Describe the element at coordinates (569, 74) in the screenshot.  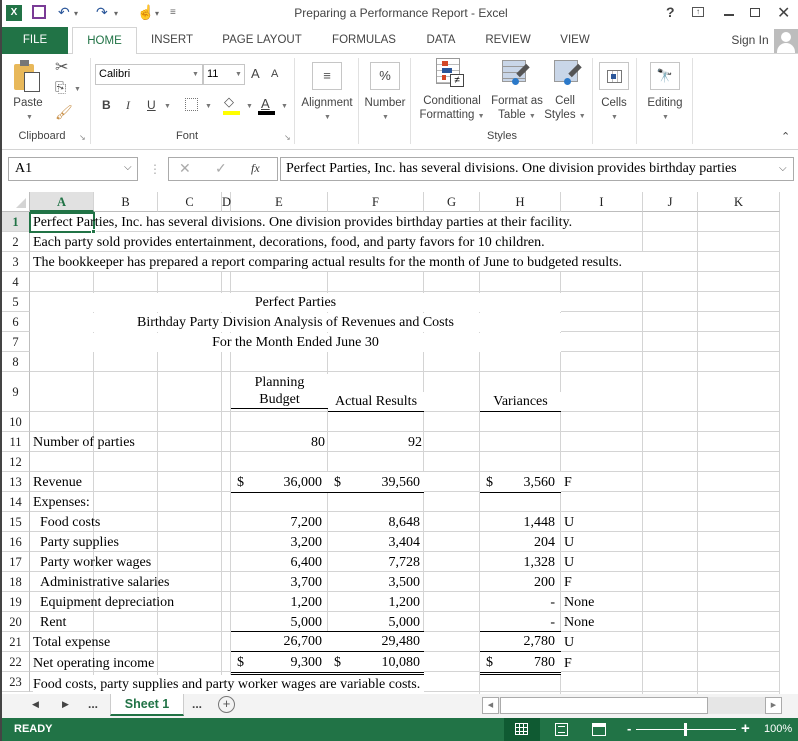
I see `cell-styles-icon` at that location.